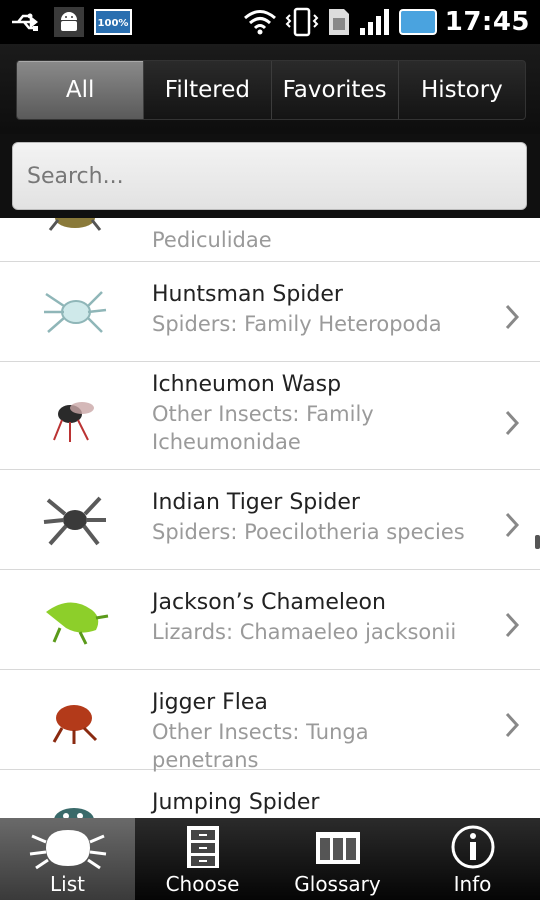 This screenshot has height=900, width=540. Describe the element at coordinates (461, 90) in the screenshot. I see `tab-history: History` at that location.